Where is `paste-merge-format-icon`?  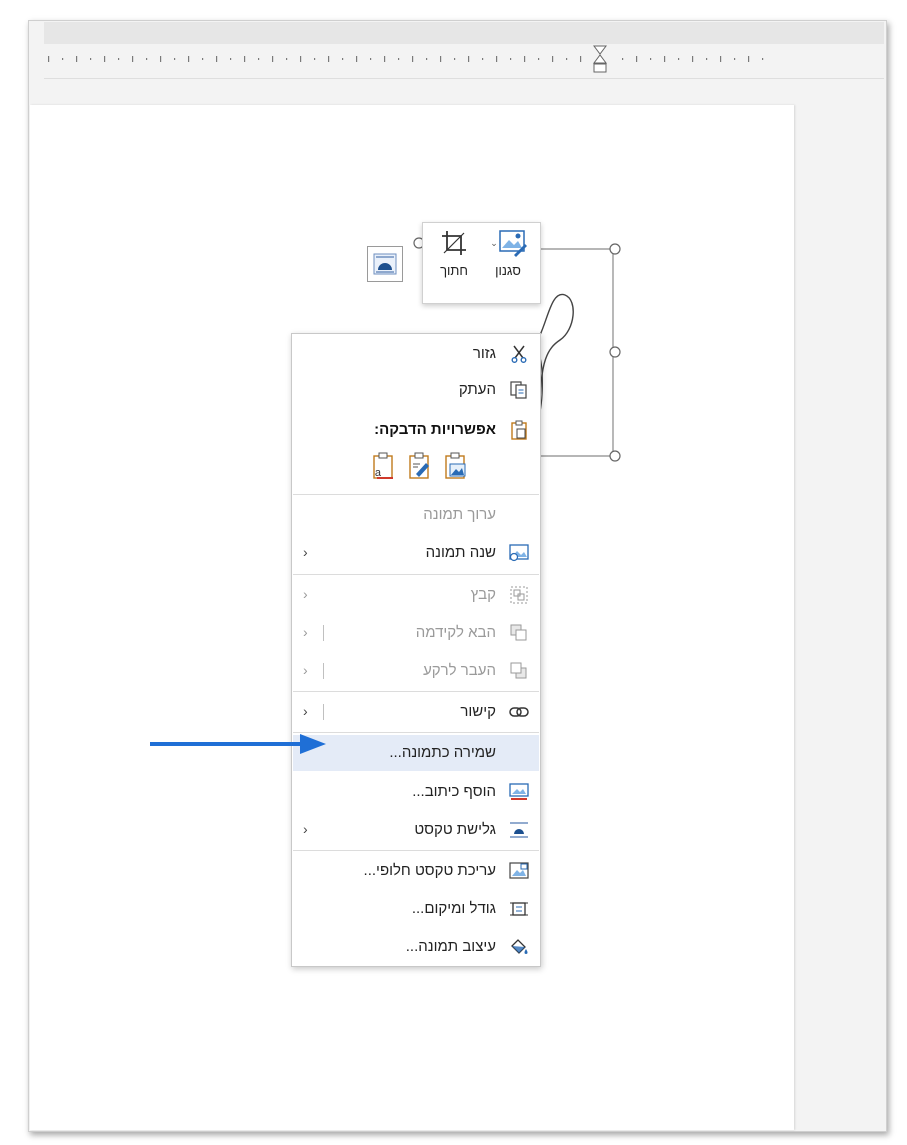 paste-merge-format-icon is located at coordinates (420, 468).